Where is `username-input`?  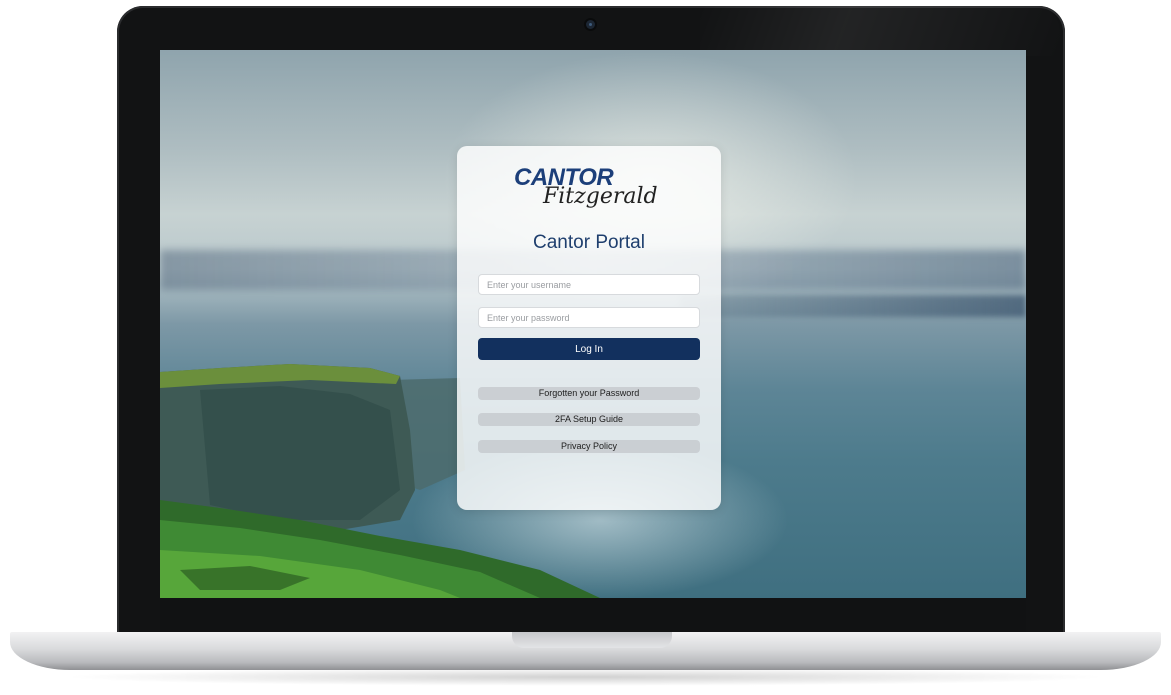 username-input is located at coordinates (589, 284).